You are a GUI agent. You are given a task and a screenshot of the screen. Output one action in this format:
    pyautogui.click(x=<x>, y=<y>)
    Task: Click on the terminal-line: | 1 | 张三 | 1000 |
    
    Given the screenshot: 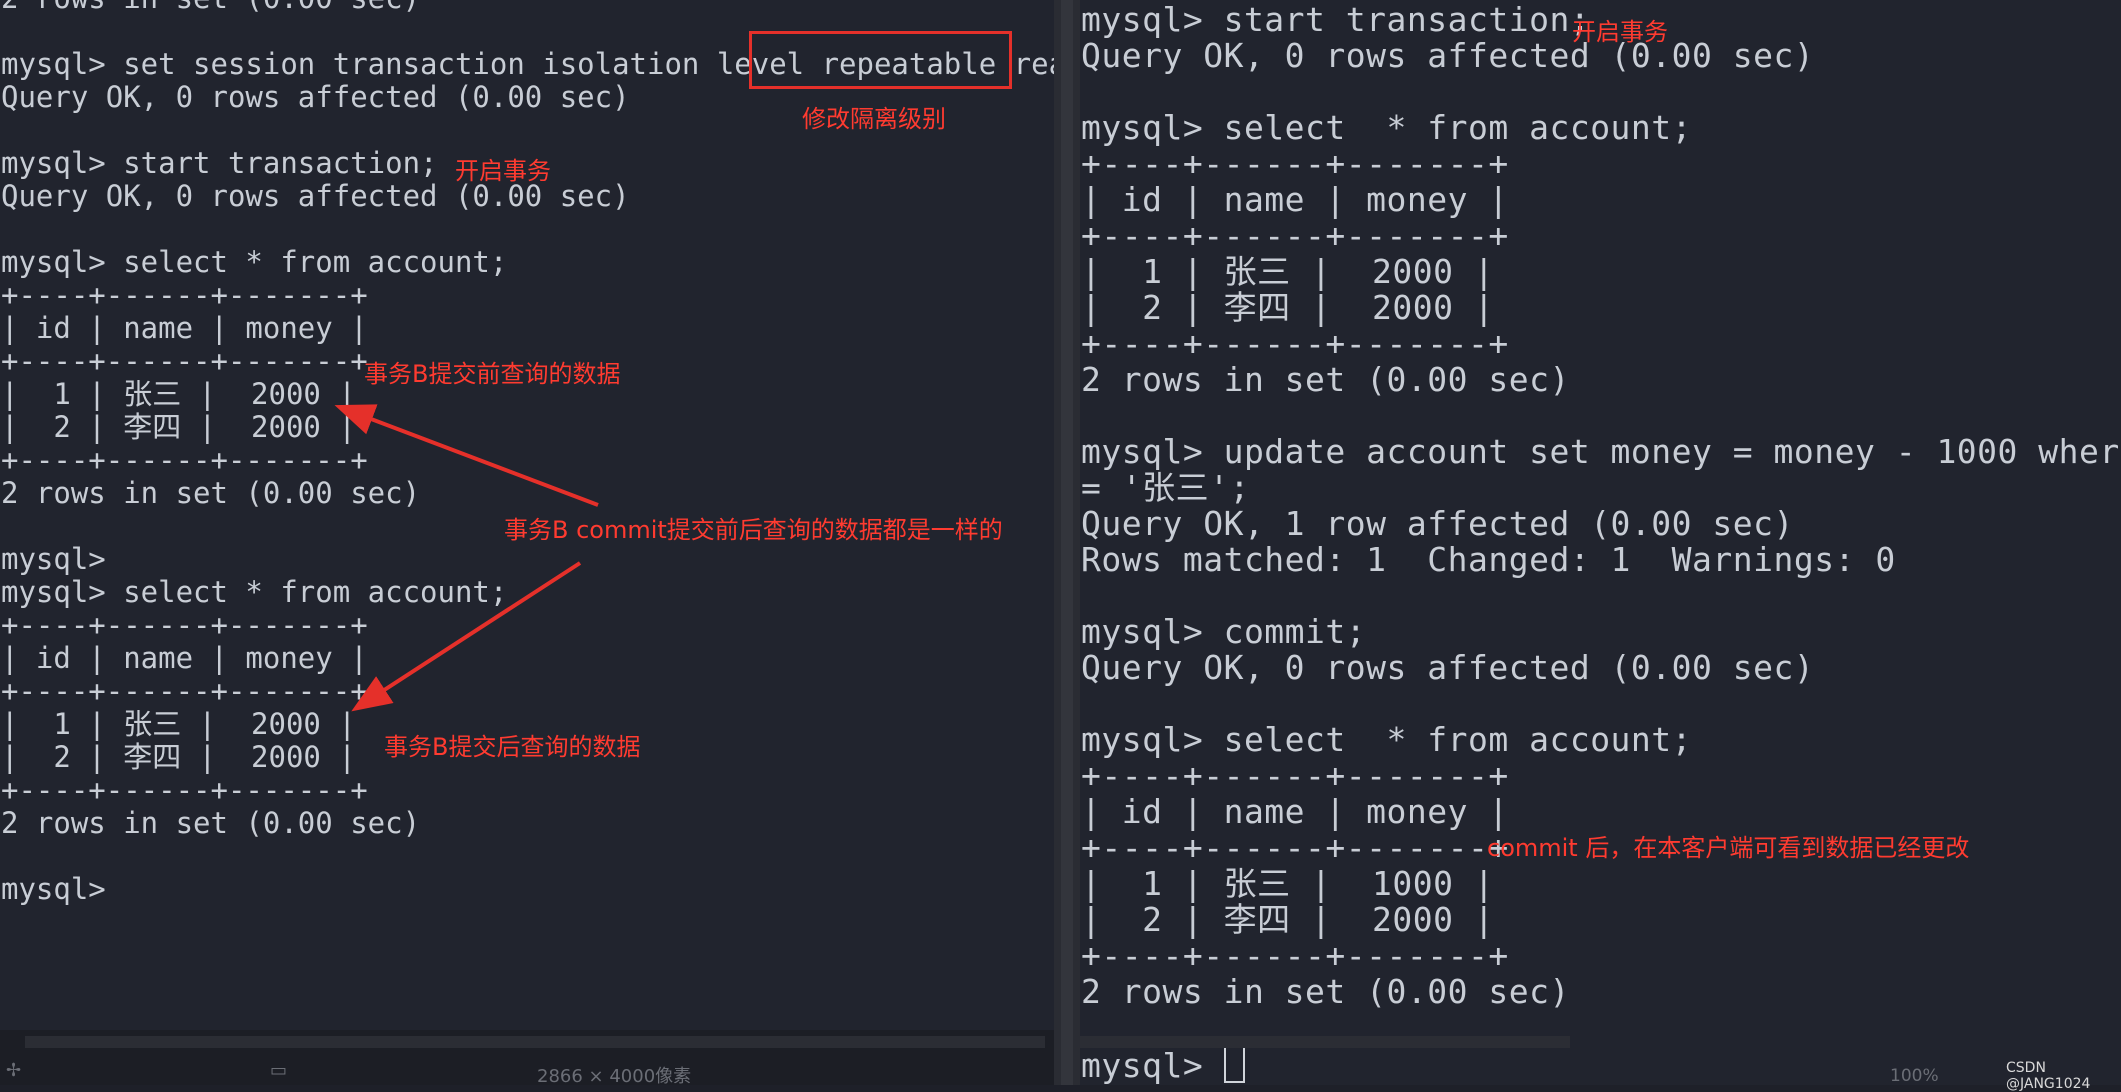 What is the action you would take?
    pyautogui.click(x=1288, y=883)
    